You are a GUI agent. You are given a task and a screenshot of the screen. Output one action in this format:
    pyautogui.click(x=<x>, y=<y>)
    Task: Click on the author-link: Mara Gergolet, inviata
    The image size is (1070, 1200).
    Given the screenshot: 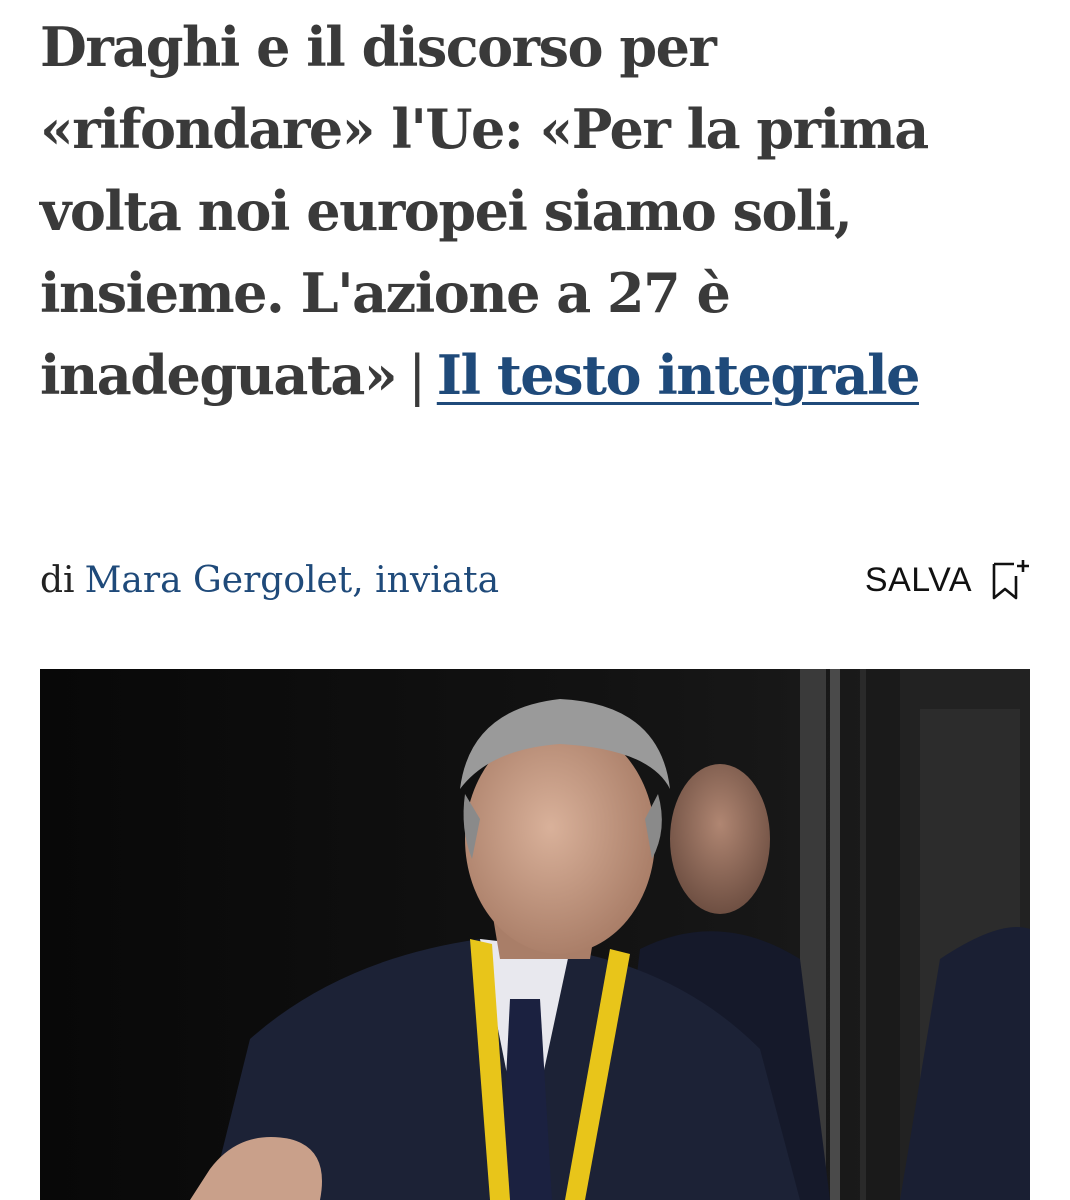 What is the action you would take?
    pyautogui.click(x=292, y=580)
    